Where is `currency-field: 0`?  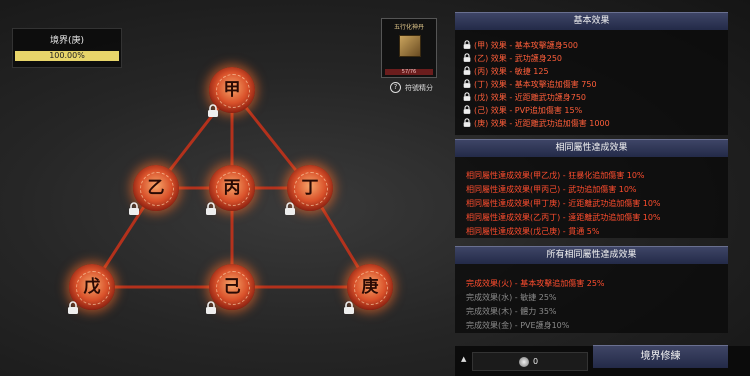
currency-field: 0 is located at coordinates (530, 361).